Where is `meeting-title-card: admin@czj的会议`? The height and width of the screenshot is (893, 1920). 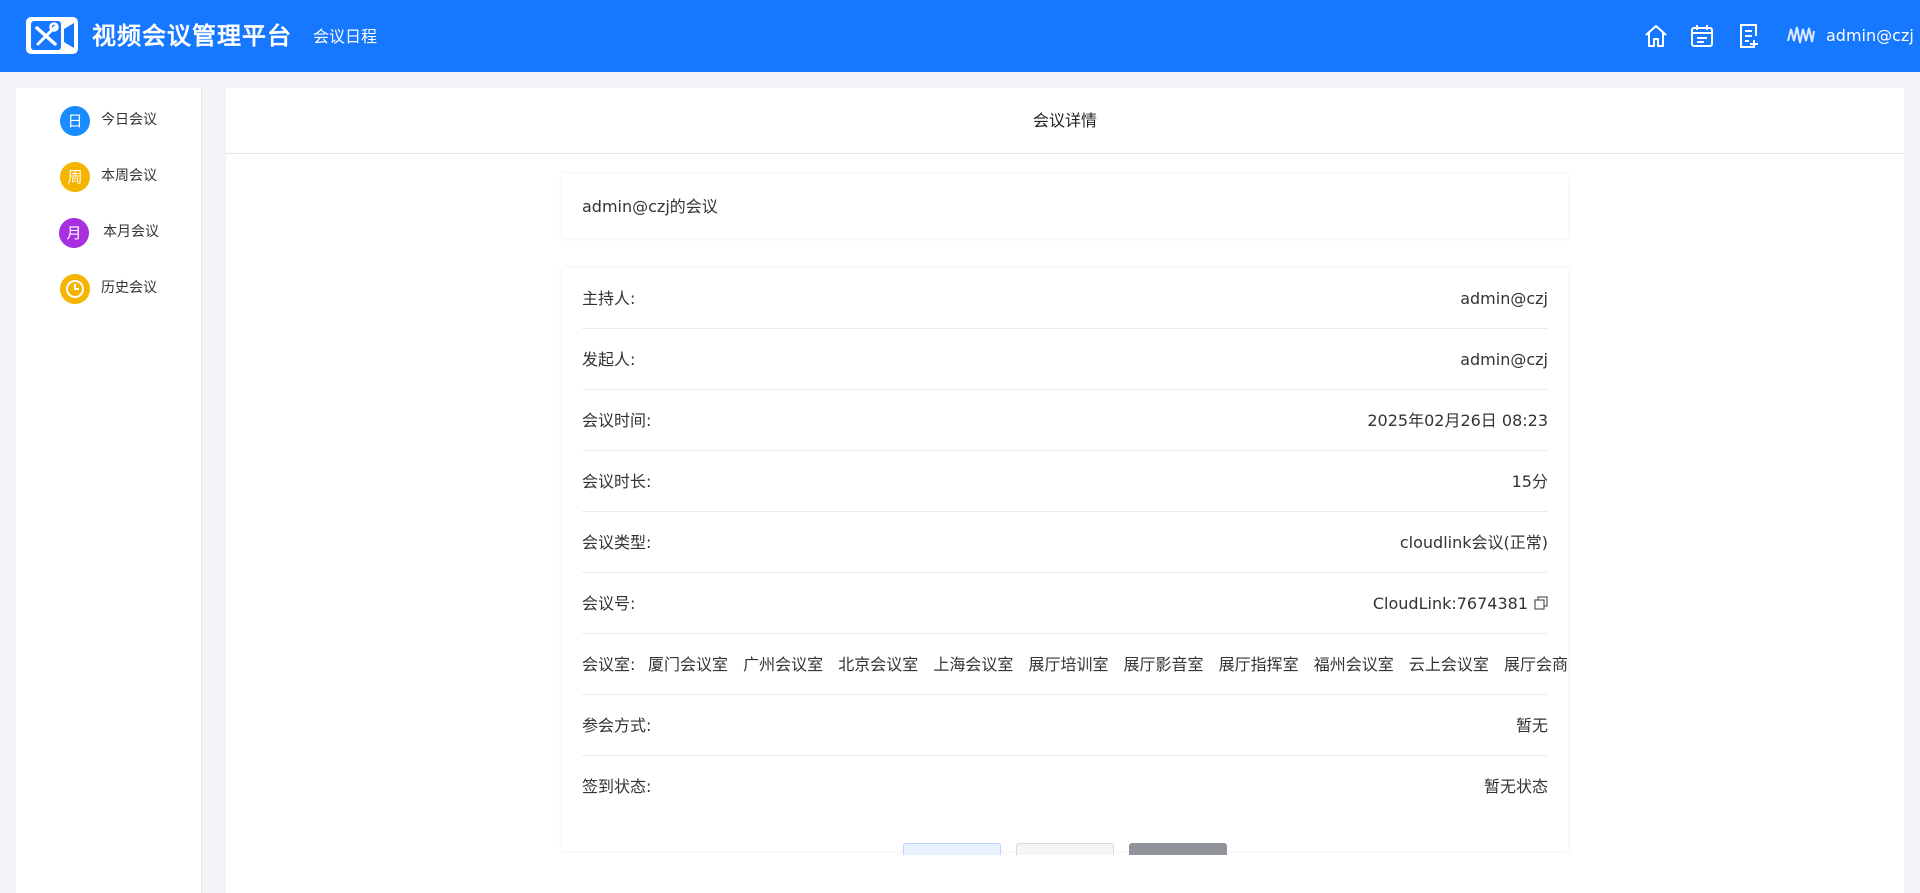
meeting-title-card: admin@czj的会议 is located at coordinates (1065, 206).